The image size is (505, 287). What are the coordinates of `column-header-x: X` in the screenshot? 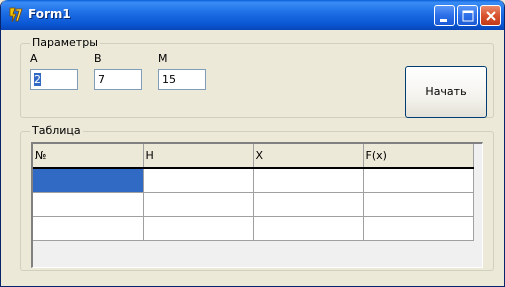 It's located at (308, 156).